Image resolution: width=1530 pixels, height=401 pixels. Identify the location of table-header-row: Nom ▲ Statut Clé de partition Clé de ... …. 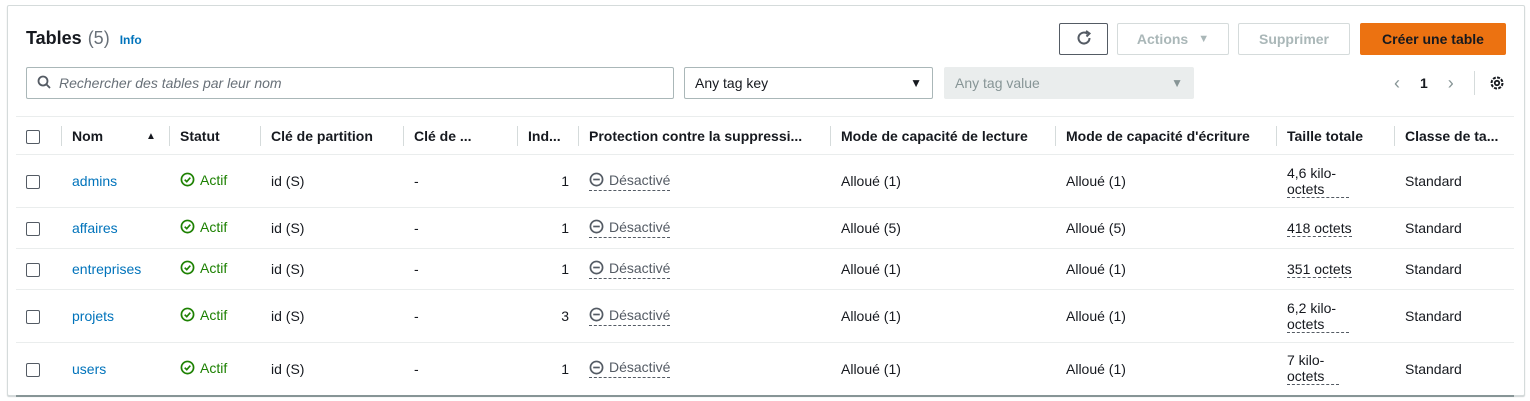
(765, 135).